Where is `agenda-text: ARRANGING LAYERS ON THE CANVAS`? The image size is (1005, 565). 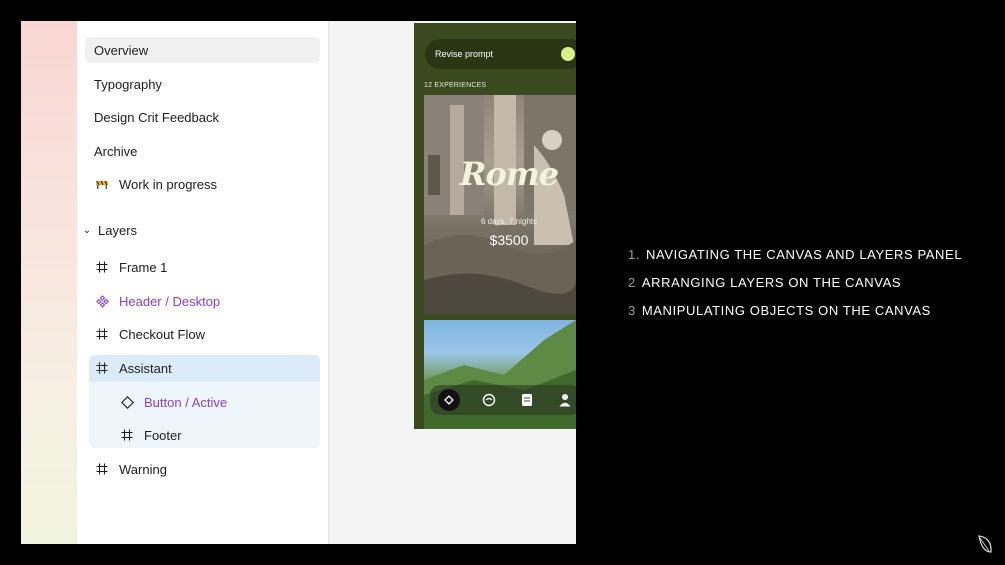
agenda-text: ARRANGING LAYERS ON THE CANVAS is located at coordinates (771, 282).